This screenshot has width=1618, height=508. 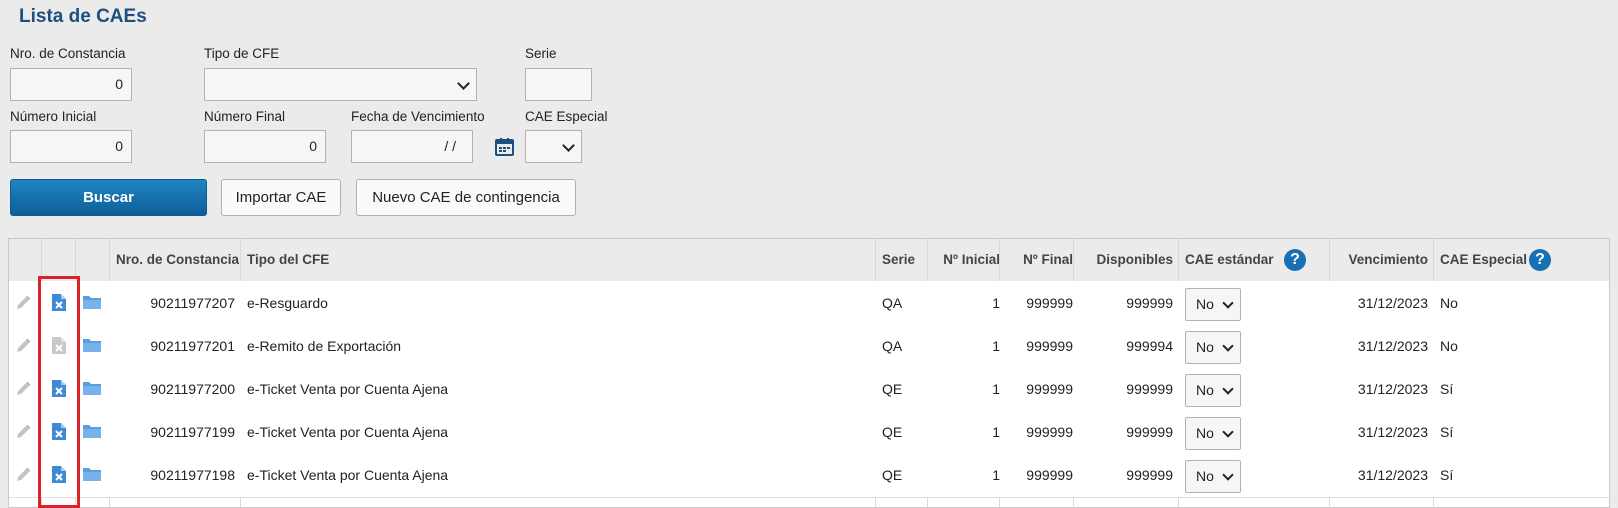 What do you see at coordinates (1123, 260) in the screenshot?
I see `col-disponibles: Disponibles` at bounding box center [1123, 260].